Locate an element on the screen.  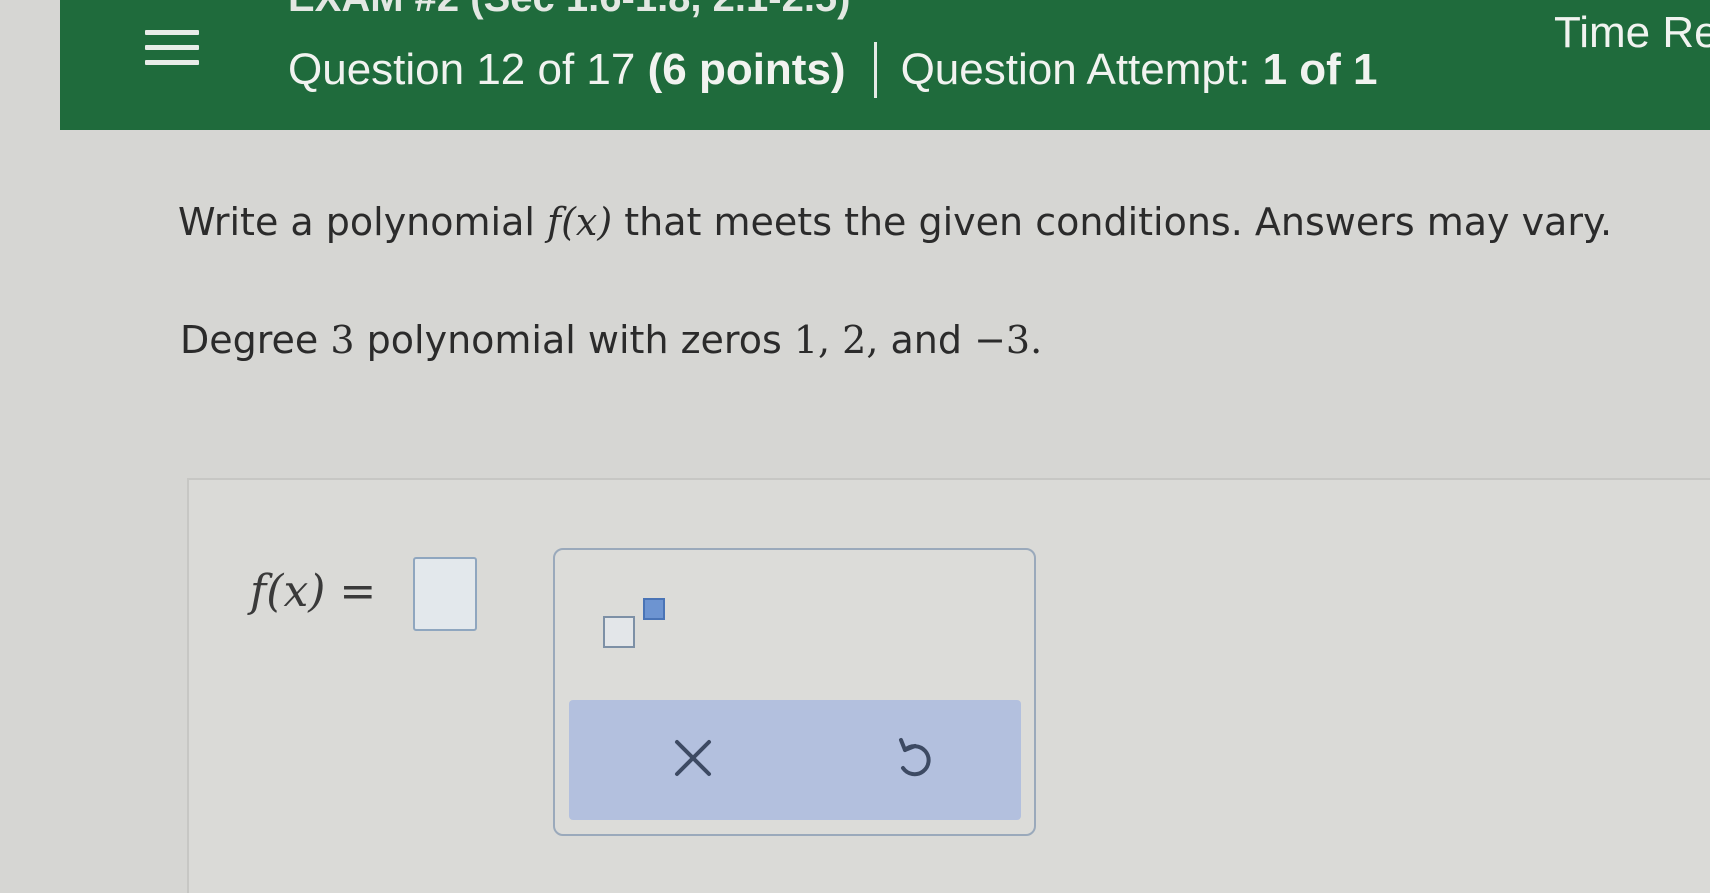
palette-action-bar is located at coordinates (795, 760).